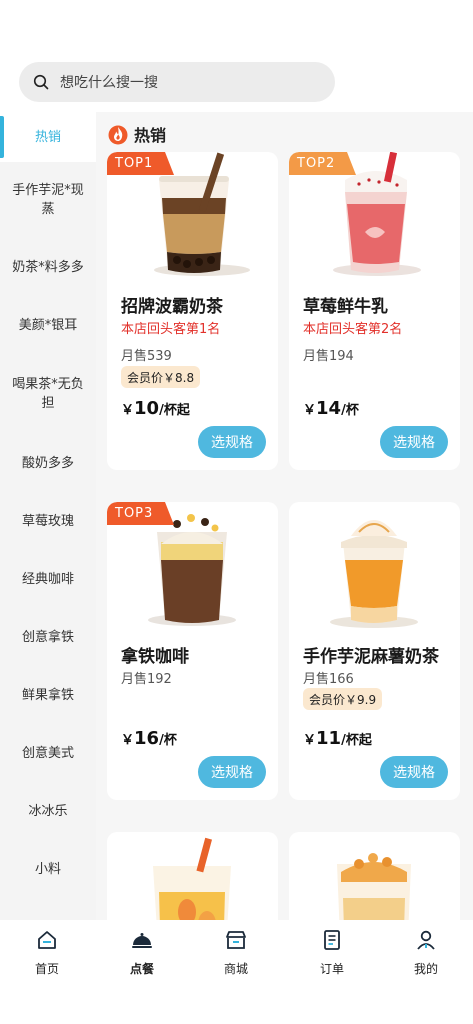  I want to click on product-sales: 月售194, so click(328, 356).